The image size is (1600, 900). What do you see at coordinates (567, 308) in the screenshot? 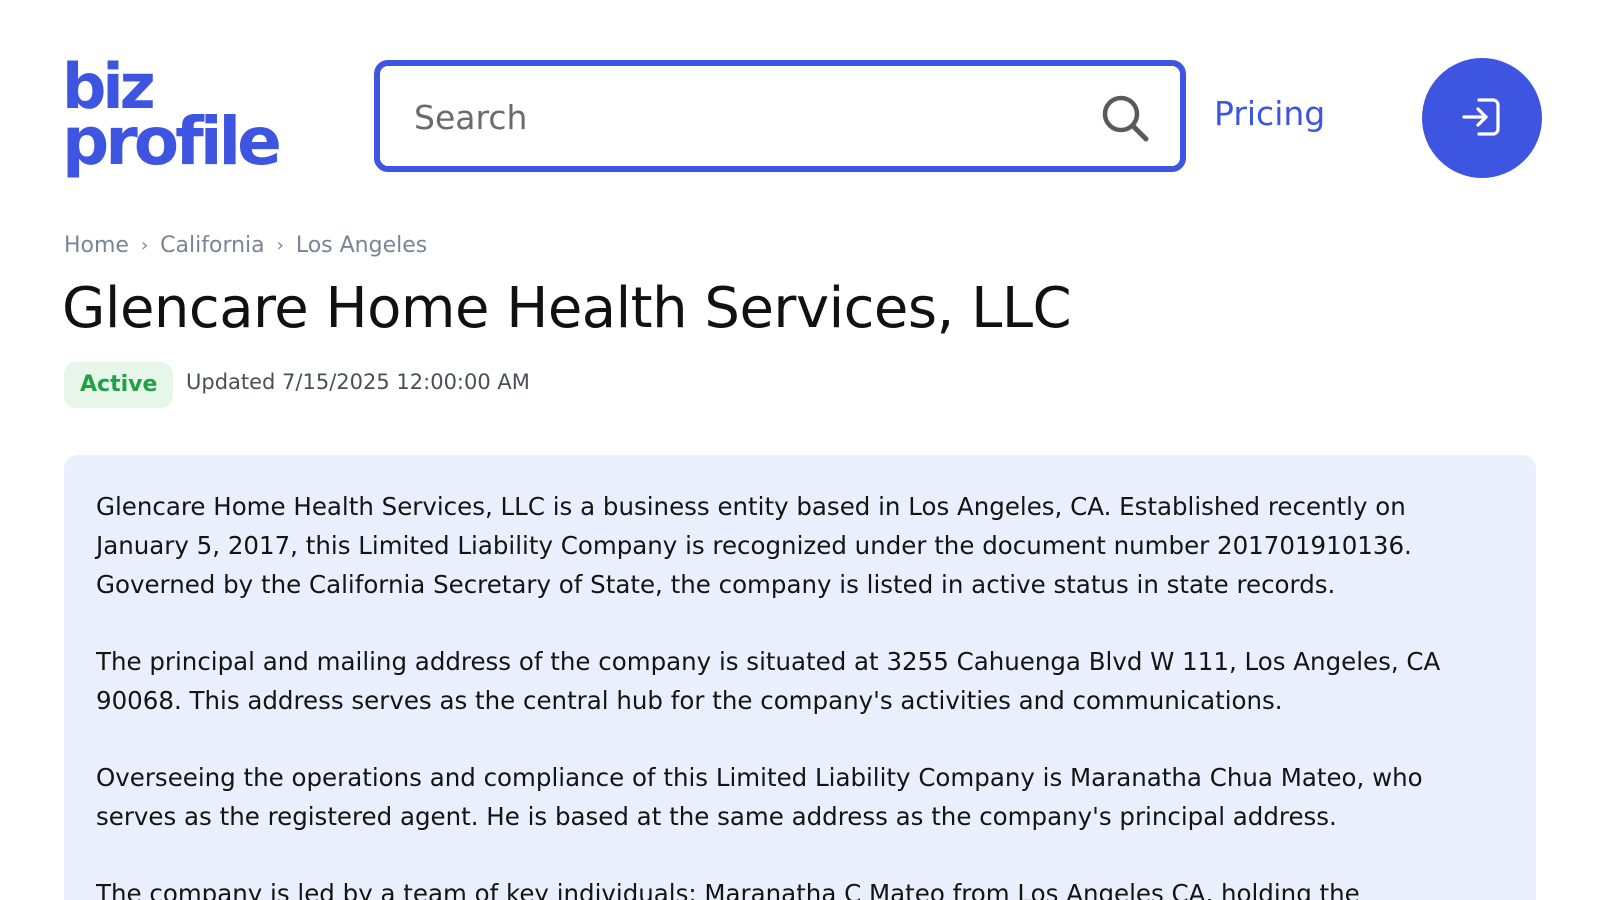
I see `page-title: Glencare Home Health Services, LLC` at bounding box center [567, 308].